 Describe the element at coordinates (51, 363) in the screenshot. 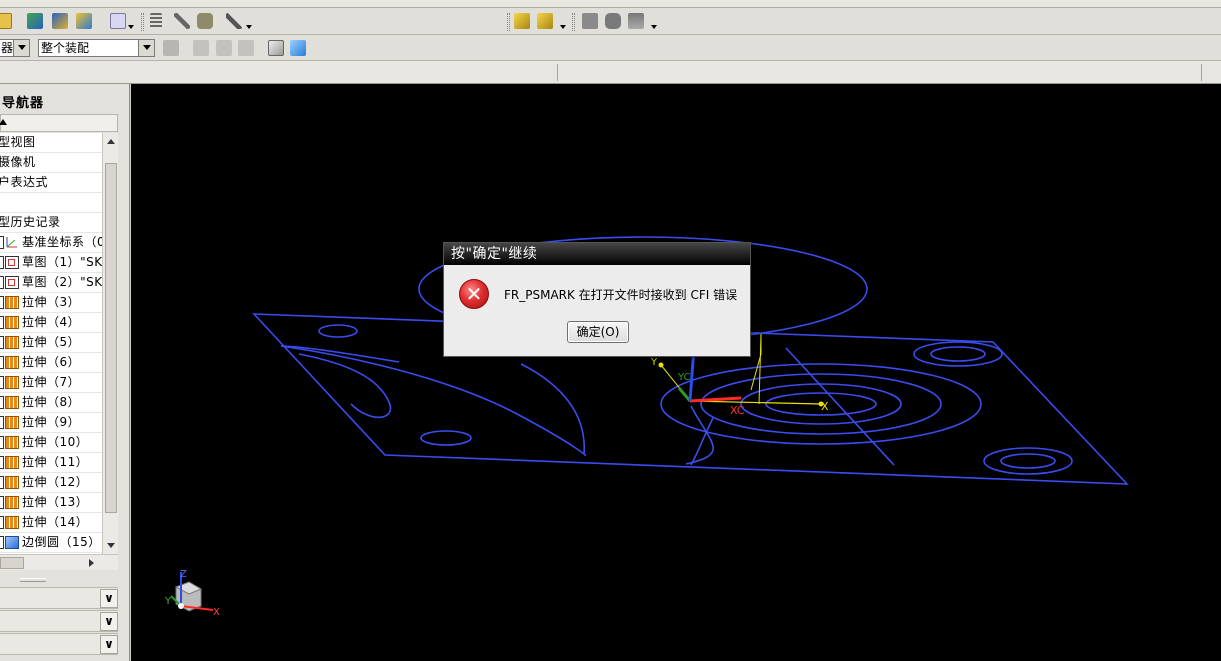

I see `tree-row: 拉伸（6）` at that location.